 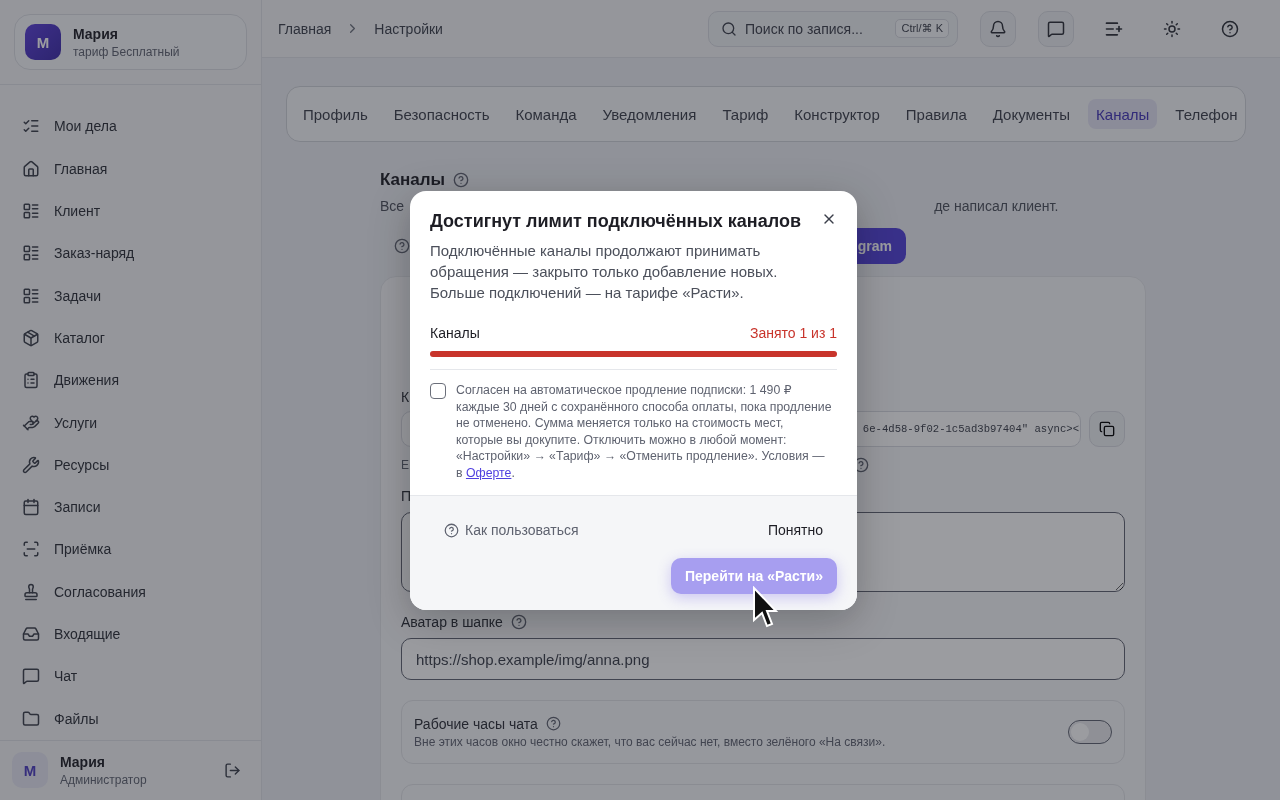 I want to click on shortcut-hint: Ctrl/⌘ K, so click(x=922, y=28).